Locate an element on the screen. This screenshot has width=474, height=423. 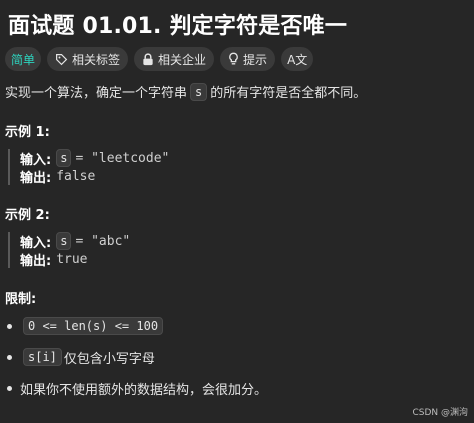
related-tags-label: 相关标签 is located at coordinates (96, 59).